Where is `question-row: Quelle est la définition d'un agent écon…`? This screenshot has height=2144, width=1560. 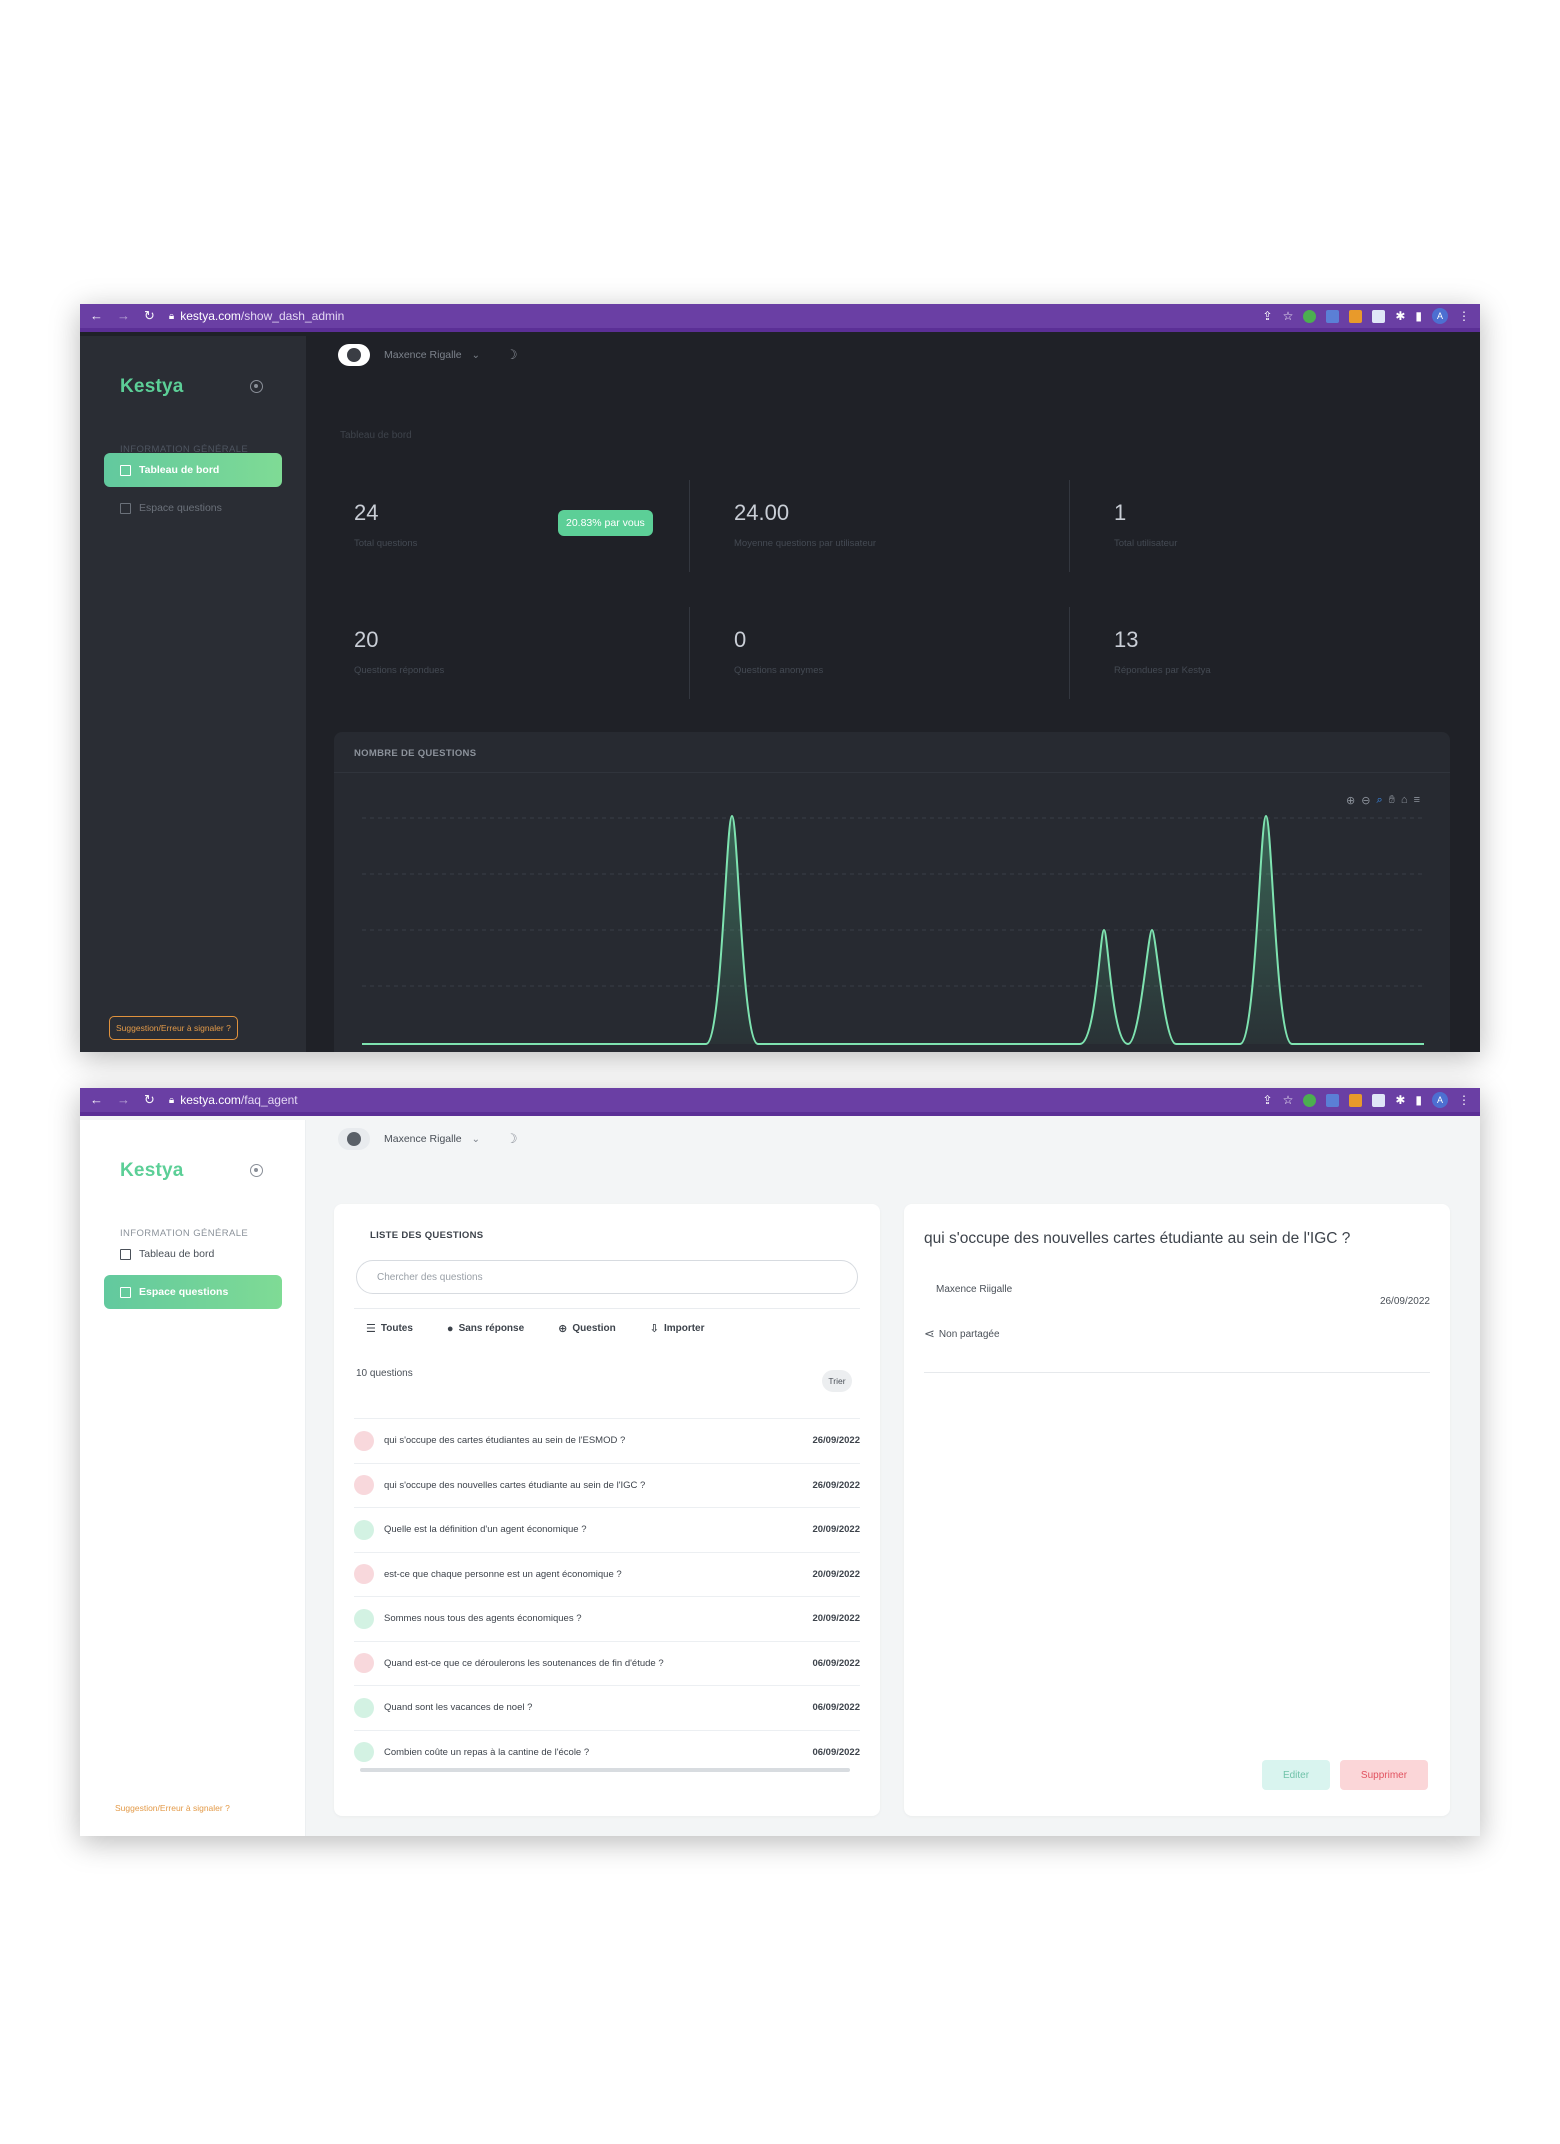
question-row: Quelle est la définition d'un agent écon… is located at coordinates (607, 1529).